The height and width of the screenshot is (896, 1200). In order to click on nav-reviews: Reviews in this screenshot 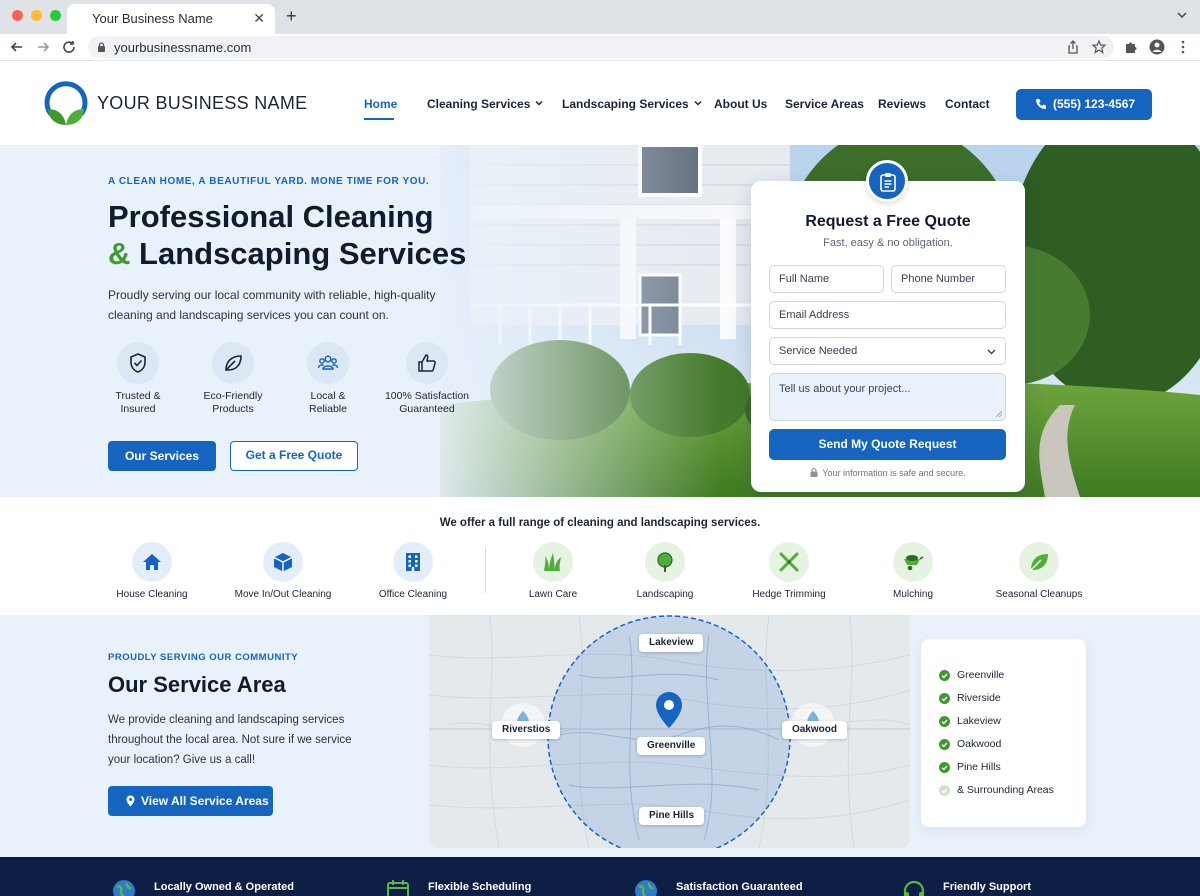, I will do `click(902, 104)`.